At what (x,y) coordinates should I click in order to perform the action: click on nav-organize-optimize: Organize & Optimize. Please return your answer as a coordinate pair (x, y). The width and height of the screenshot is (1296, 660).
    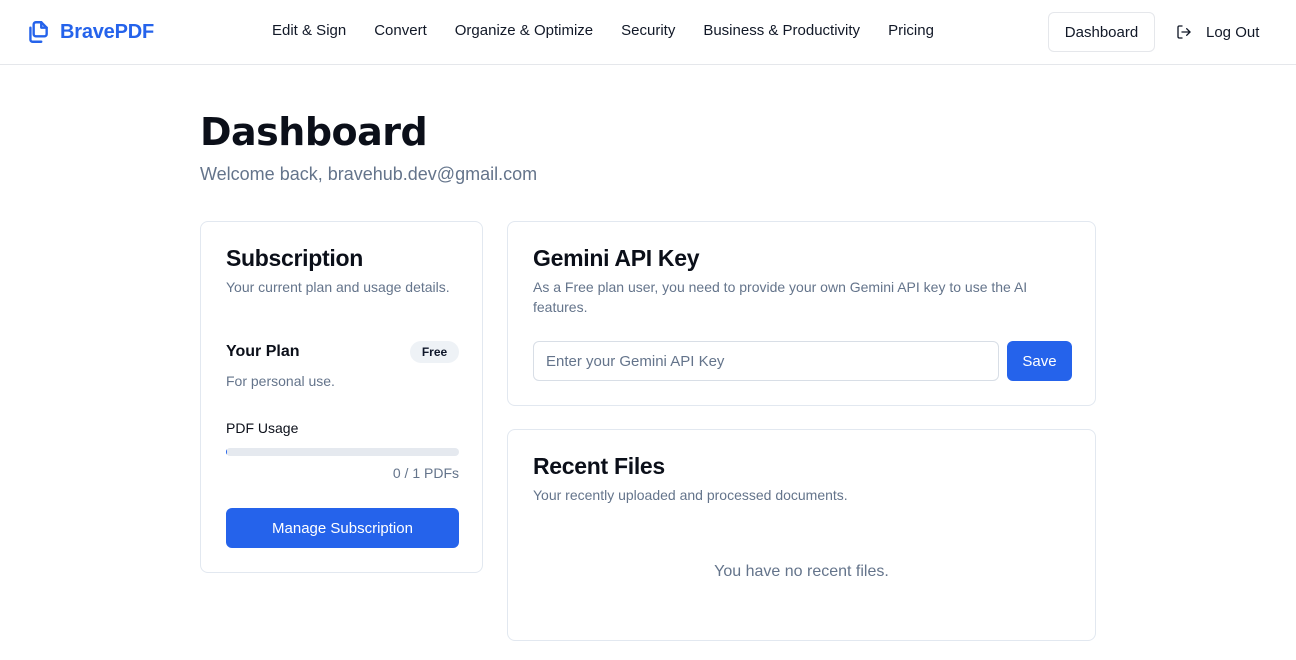
    Looking at the image, I should click on (524, 32).